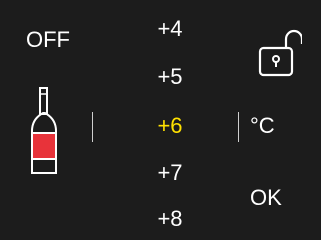  Describe the element at coordinates (170, 173) in the screenshot. I see `temperature-option: +7` at that location.